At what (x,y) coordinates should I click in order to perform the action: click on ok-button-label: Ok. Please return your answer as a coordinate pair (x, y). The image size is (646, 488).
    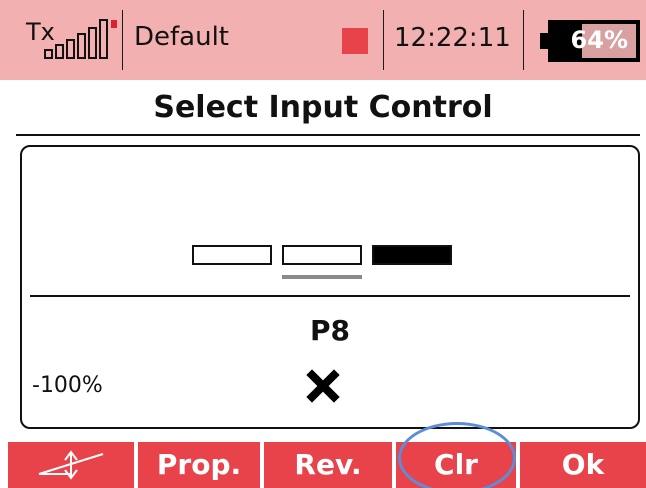
    Looking at the image, I should click on (583, 464).